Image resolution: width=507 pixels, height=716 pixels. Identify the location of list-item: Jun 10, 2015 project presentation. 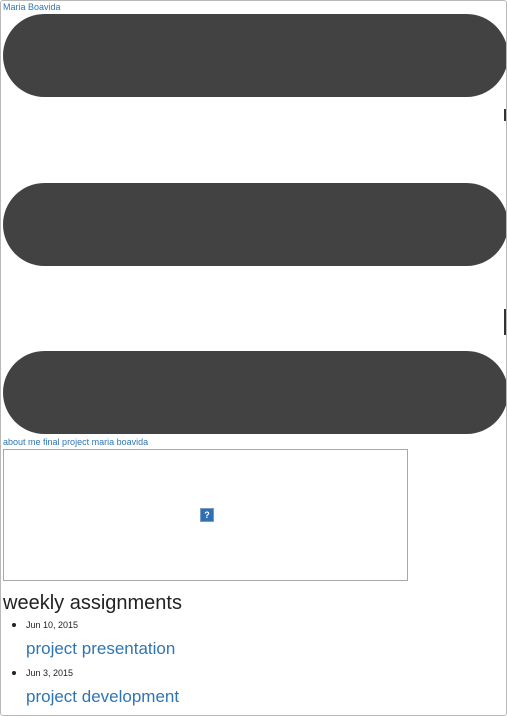
(259, 639).